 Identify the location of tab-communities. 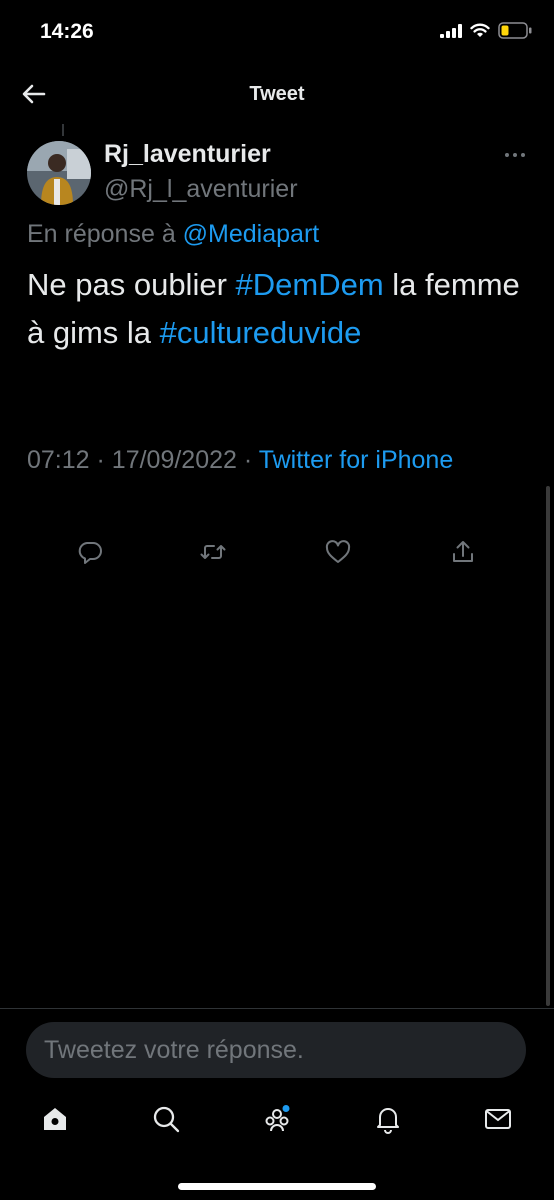
(279, 1121).